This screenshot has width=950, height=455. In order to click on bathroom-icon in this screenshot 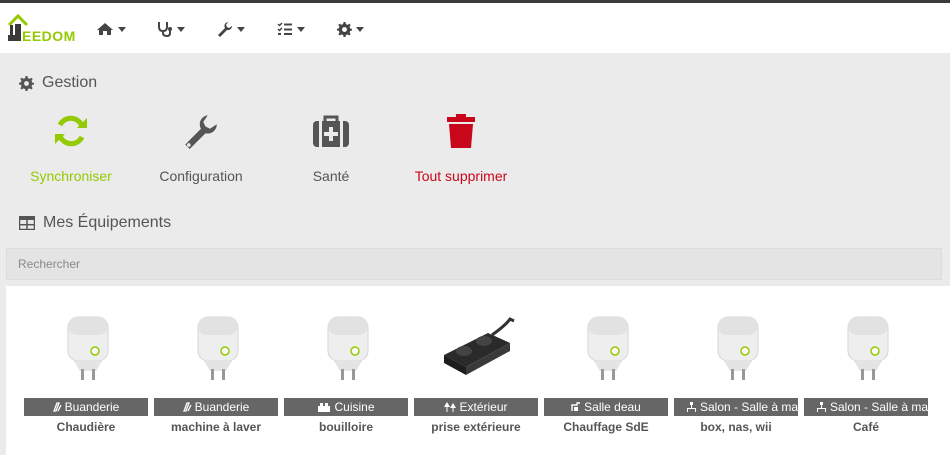, I will do `click(576, 407)`.